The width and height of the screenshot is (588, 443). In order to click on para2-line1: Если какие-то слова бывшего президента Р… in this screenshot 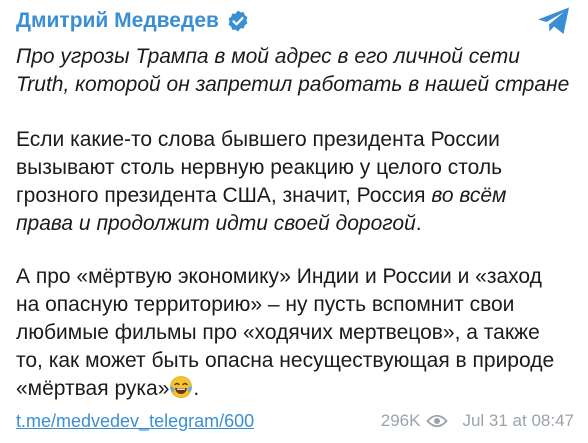, I will do `click(258, 139)`.